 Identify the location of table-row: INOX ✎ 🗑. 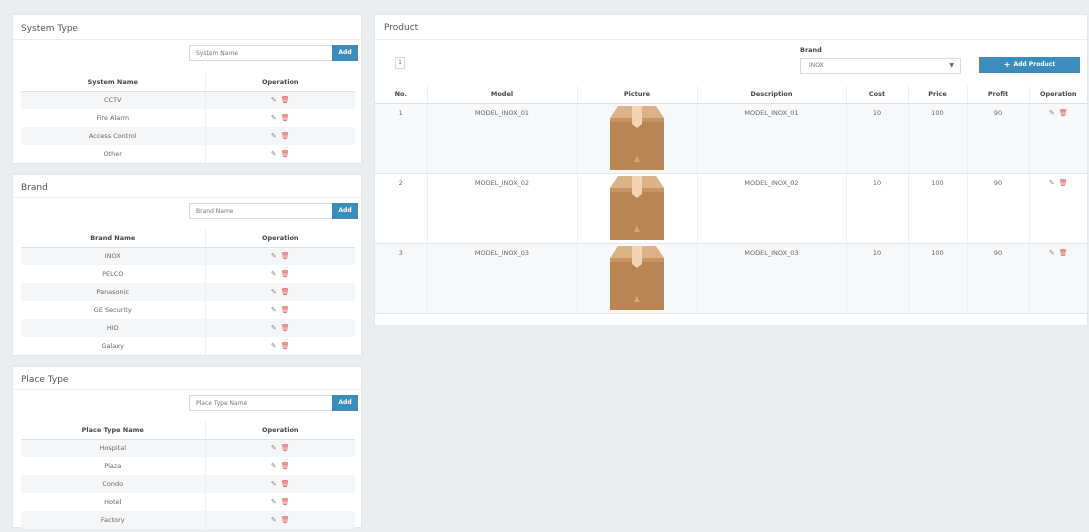
(188, 256).